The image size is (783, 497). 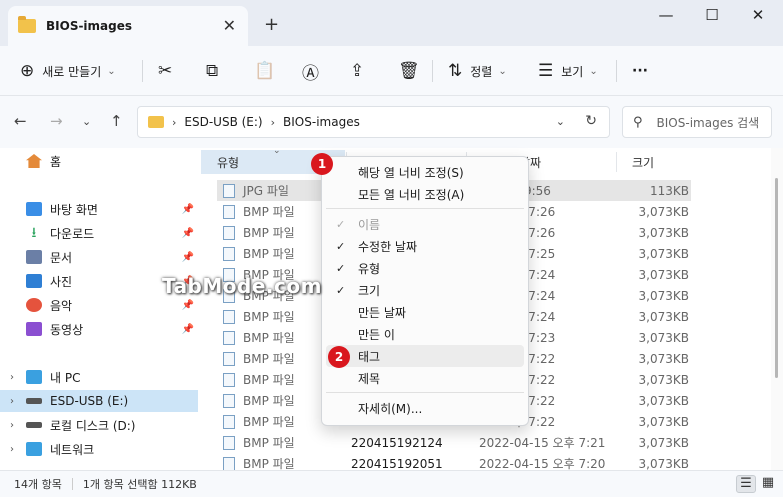 What do you see at coordinates (391, 71) in the screenshot?
I see `command-bar: ⊕ 새로 만들기 ⌄ ✂ ⧉ 📋 Ⓐ ⇪ 🗑 ⇅ 정렬 ⌄ ☰ 보기 ⌄ ···` at bounding box center [391, 71].